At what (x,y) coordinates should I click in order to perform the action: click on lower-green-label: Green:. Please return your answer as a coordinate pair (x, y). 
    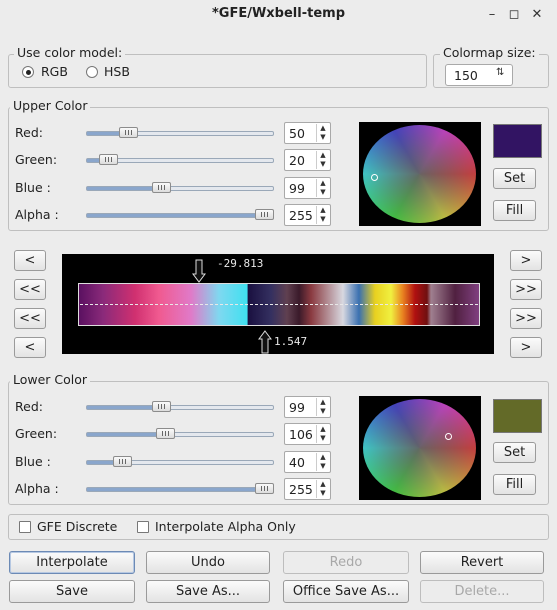
    Looking at the image, I should click on (36, 433).